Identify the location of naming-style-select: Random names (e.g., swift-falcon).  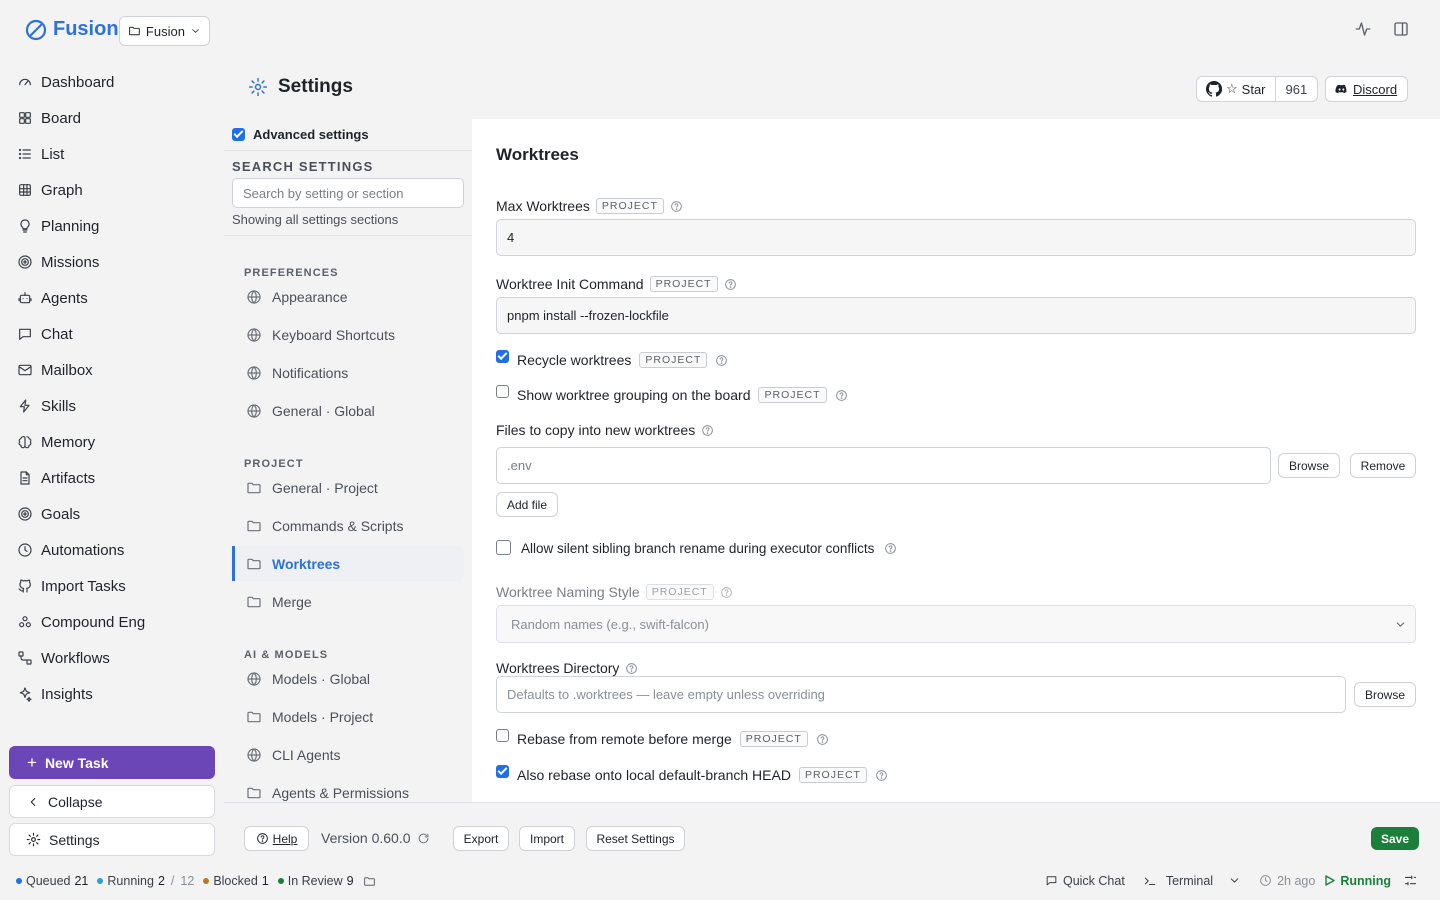
(956, 624).